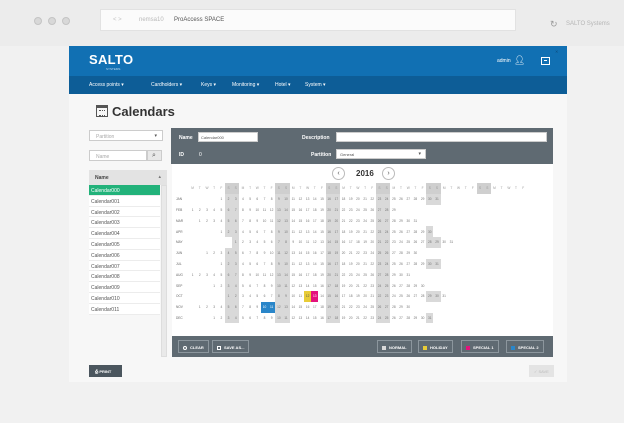 Image resolution: width=624 pixels, height=423 pixels. I want to click on holiday-button: HOLIDAY, so click(435, 346).